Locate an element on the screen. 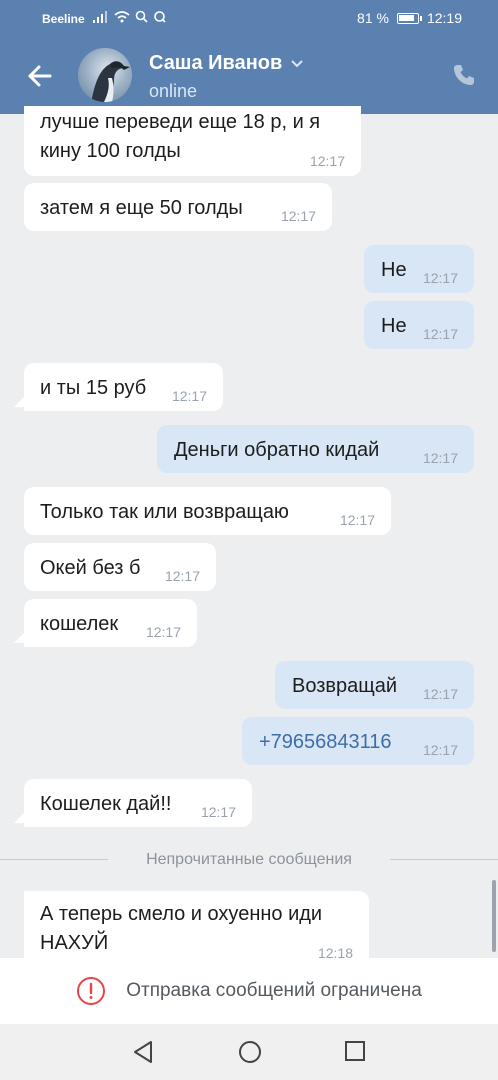  unread-divider-label: Непрочитанные сообщения is located at coordinates (249, 859).